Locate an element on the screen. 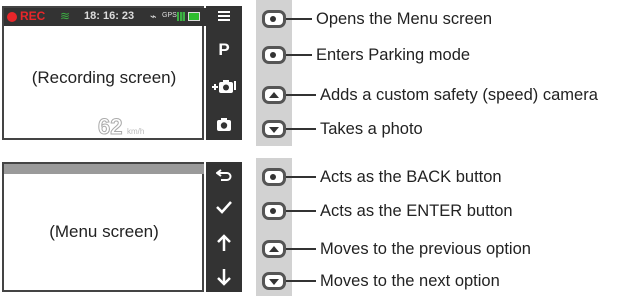  enter-hw-button is located at coordinates (274, 211).